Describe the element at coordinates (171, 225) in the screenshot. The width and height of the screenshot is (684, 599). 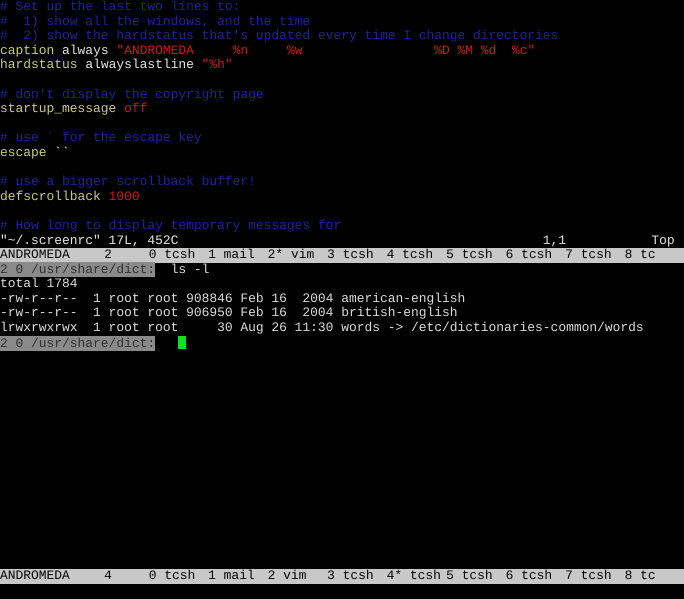
I see `code-comment: # How long to display temporary messages for` at that location.